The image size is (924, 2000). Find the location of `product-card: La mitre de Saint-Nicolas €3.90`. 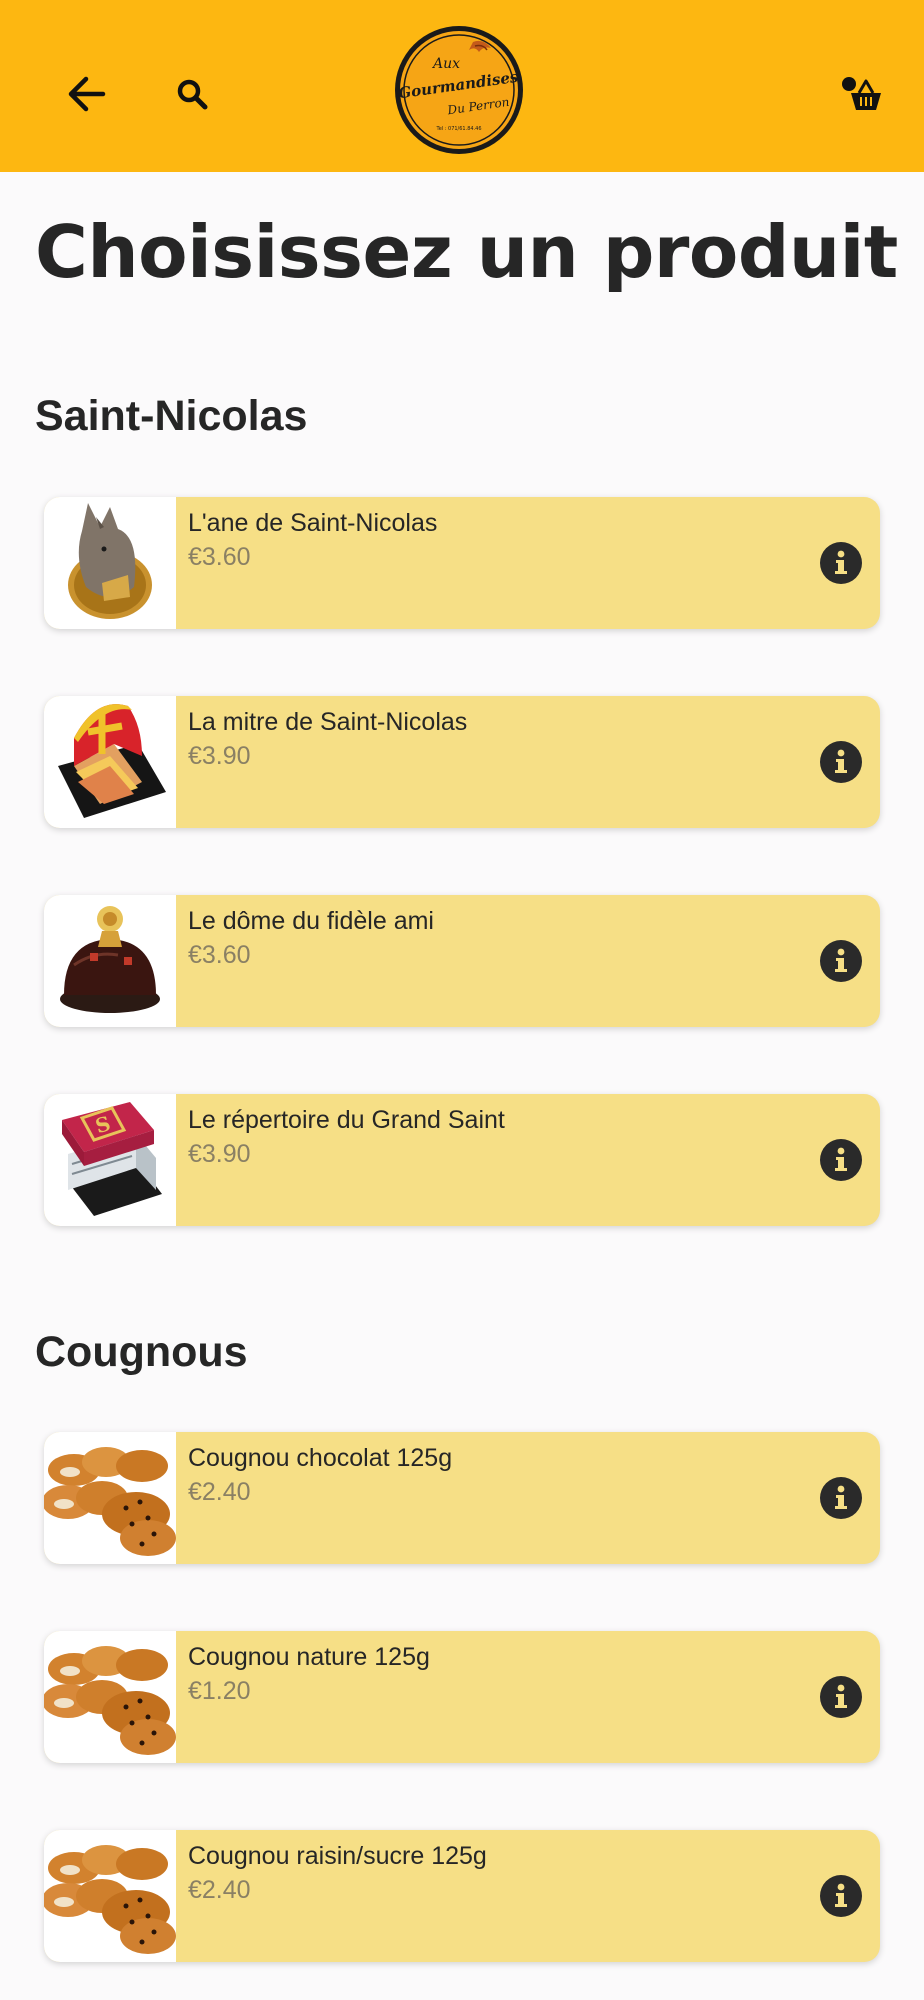

product-card: La mitre de Saint-Nicolas €3.90 is located at coordinates (462, 762).